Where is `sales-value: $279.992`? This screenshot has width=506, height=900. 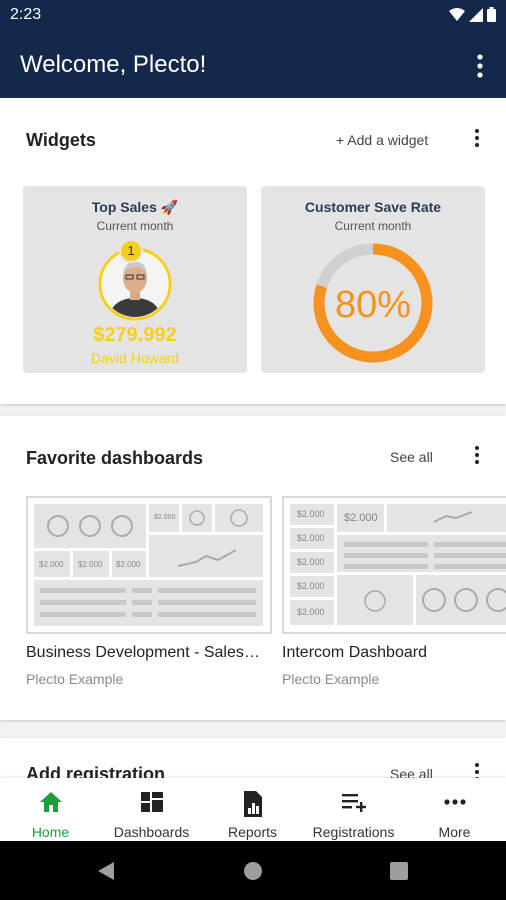 sales-value: $279.992 is located at coordinates (135, 335).